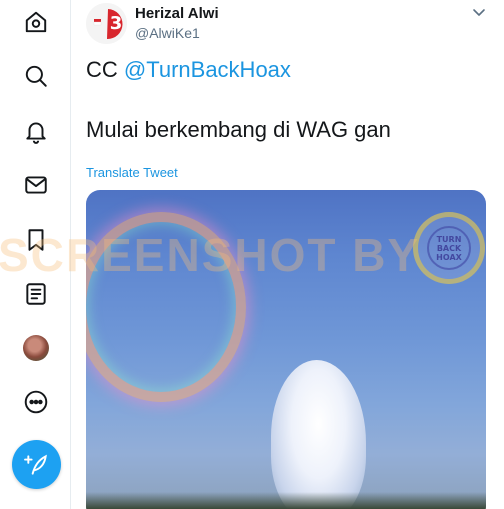 The width and height of the screenshot is (504, 509). What do you see at coordinates (36, 76) in the screenshot?
I see `search-icon` at bounding box center [36, 76].